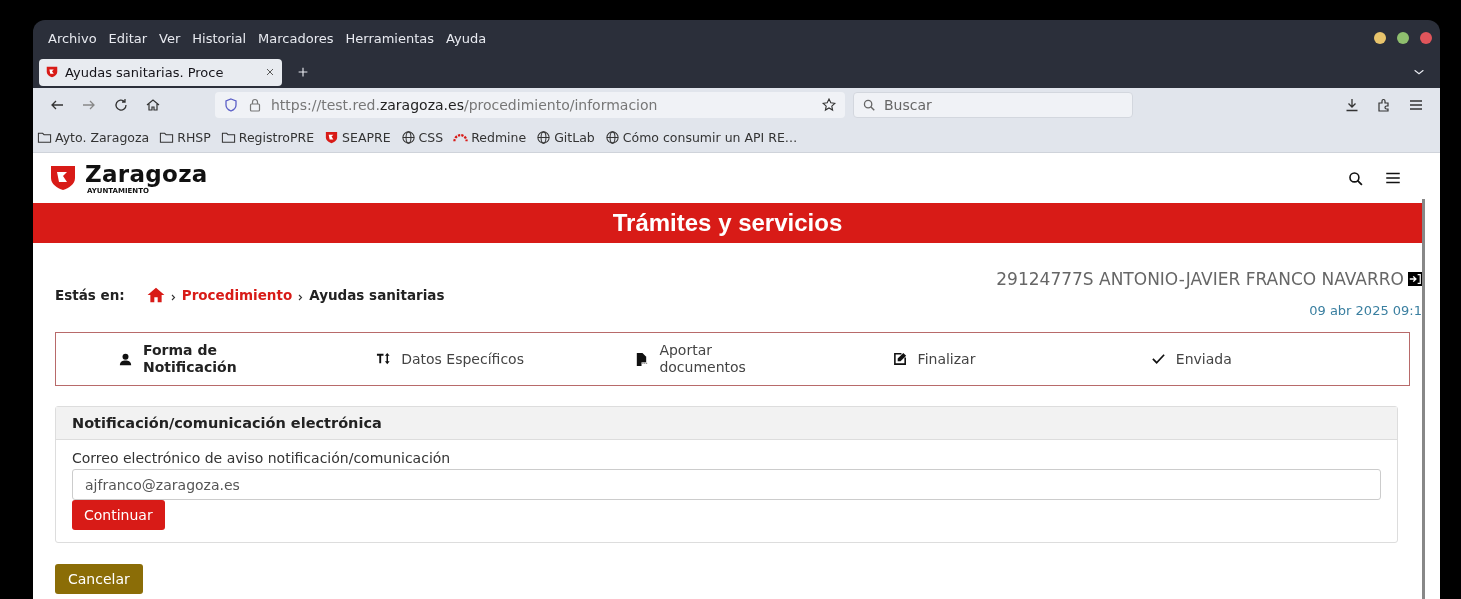 The height and width of the screenshot is (599, 1461). I want to click on close-control, so click(1426, 38).